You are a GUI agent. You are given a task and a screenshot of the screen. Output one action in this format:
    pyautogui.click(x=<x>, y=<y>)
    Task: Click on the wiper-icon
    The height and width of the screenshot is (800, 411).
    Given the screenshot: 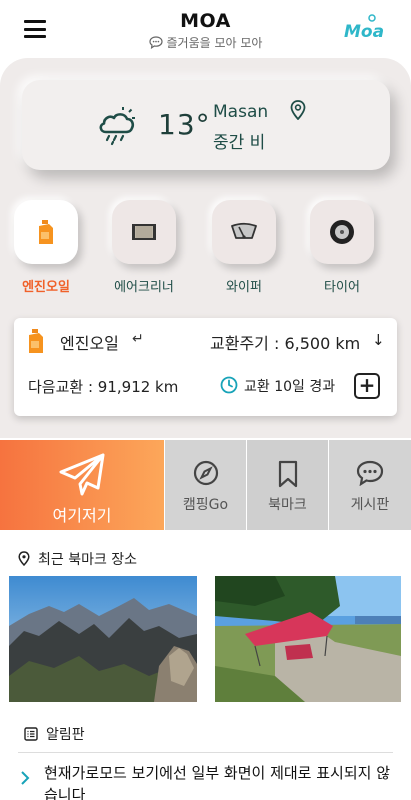 What is the action you would take?
    pyautogui.click(x=244, y=230)
    